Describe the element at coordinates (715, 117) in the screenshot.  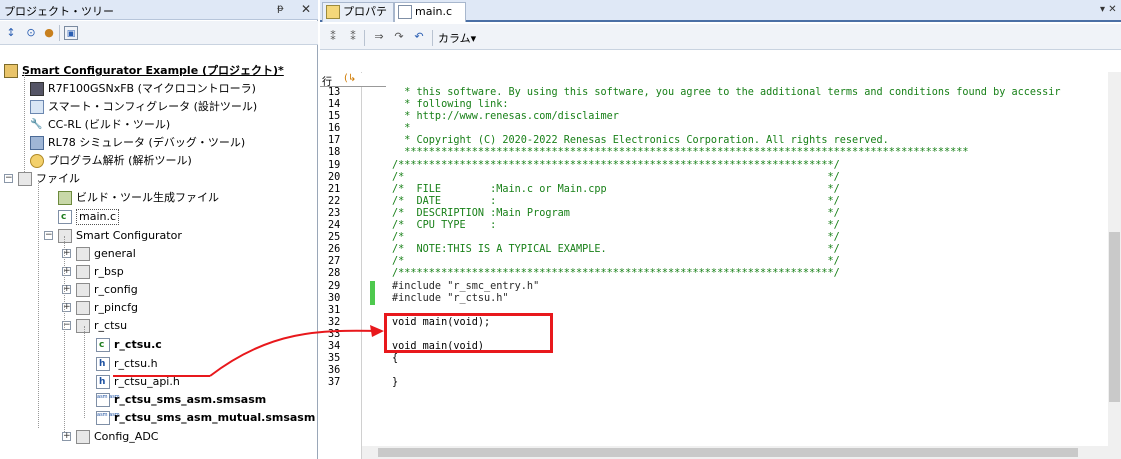
I see `code-line: 15 * http://www.renesas.com/disclaimer` at that location.